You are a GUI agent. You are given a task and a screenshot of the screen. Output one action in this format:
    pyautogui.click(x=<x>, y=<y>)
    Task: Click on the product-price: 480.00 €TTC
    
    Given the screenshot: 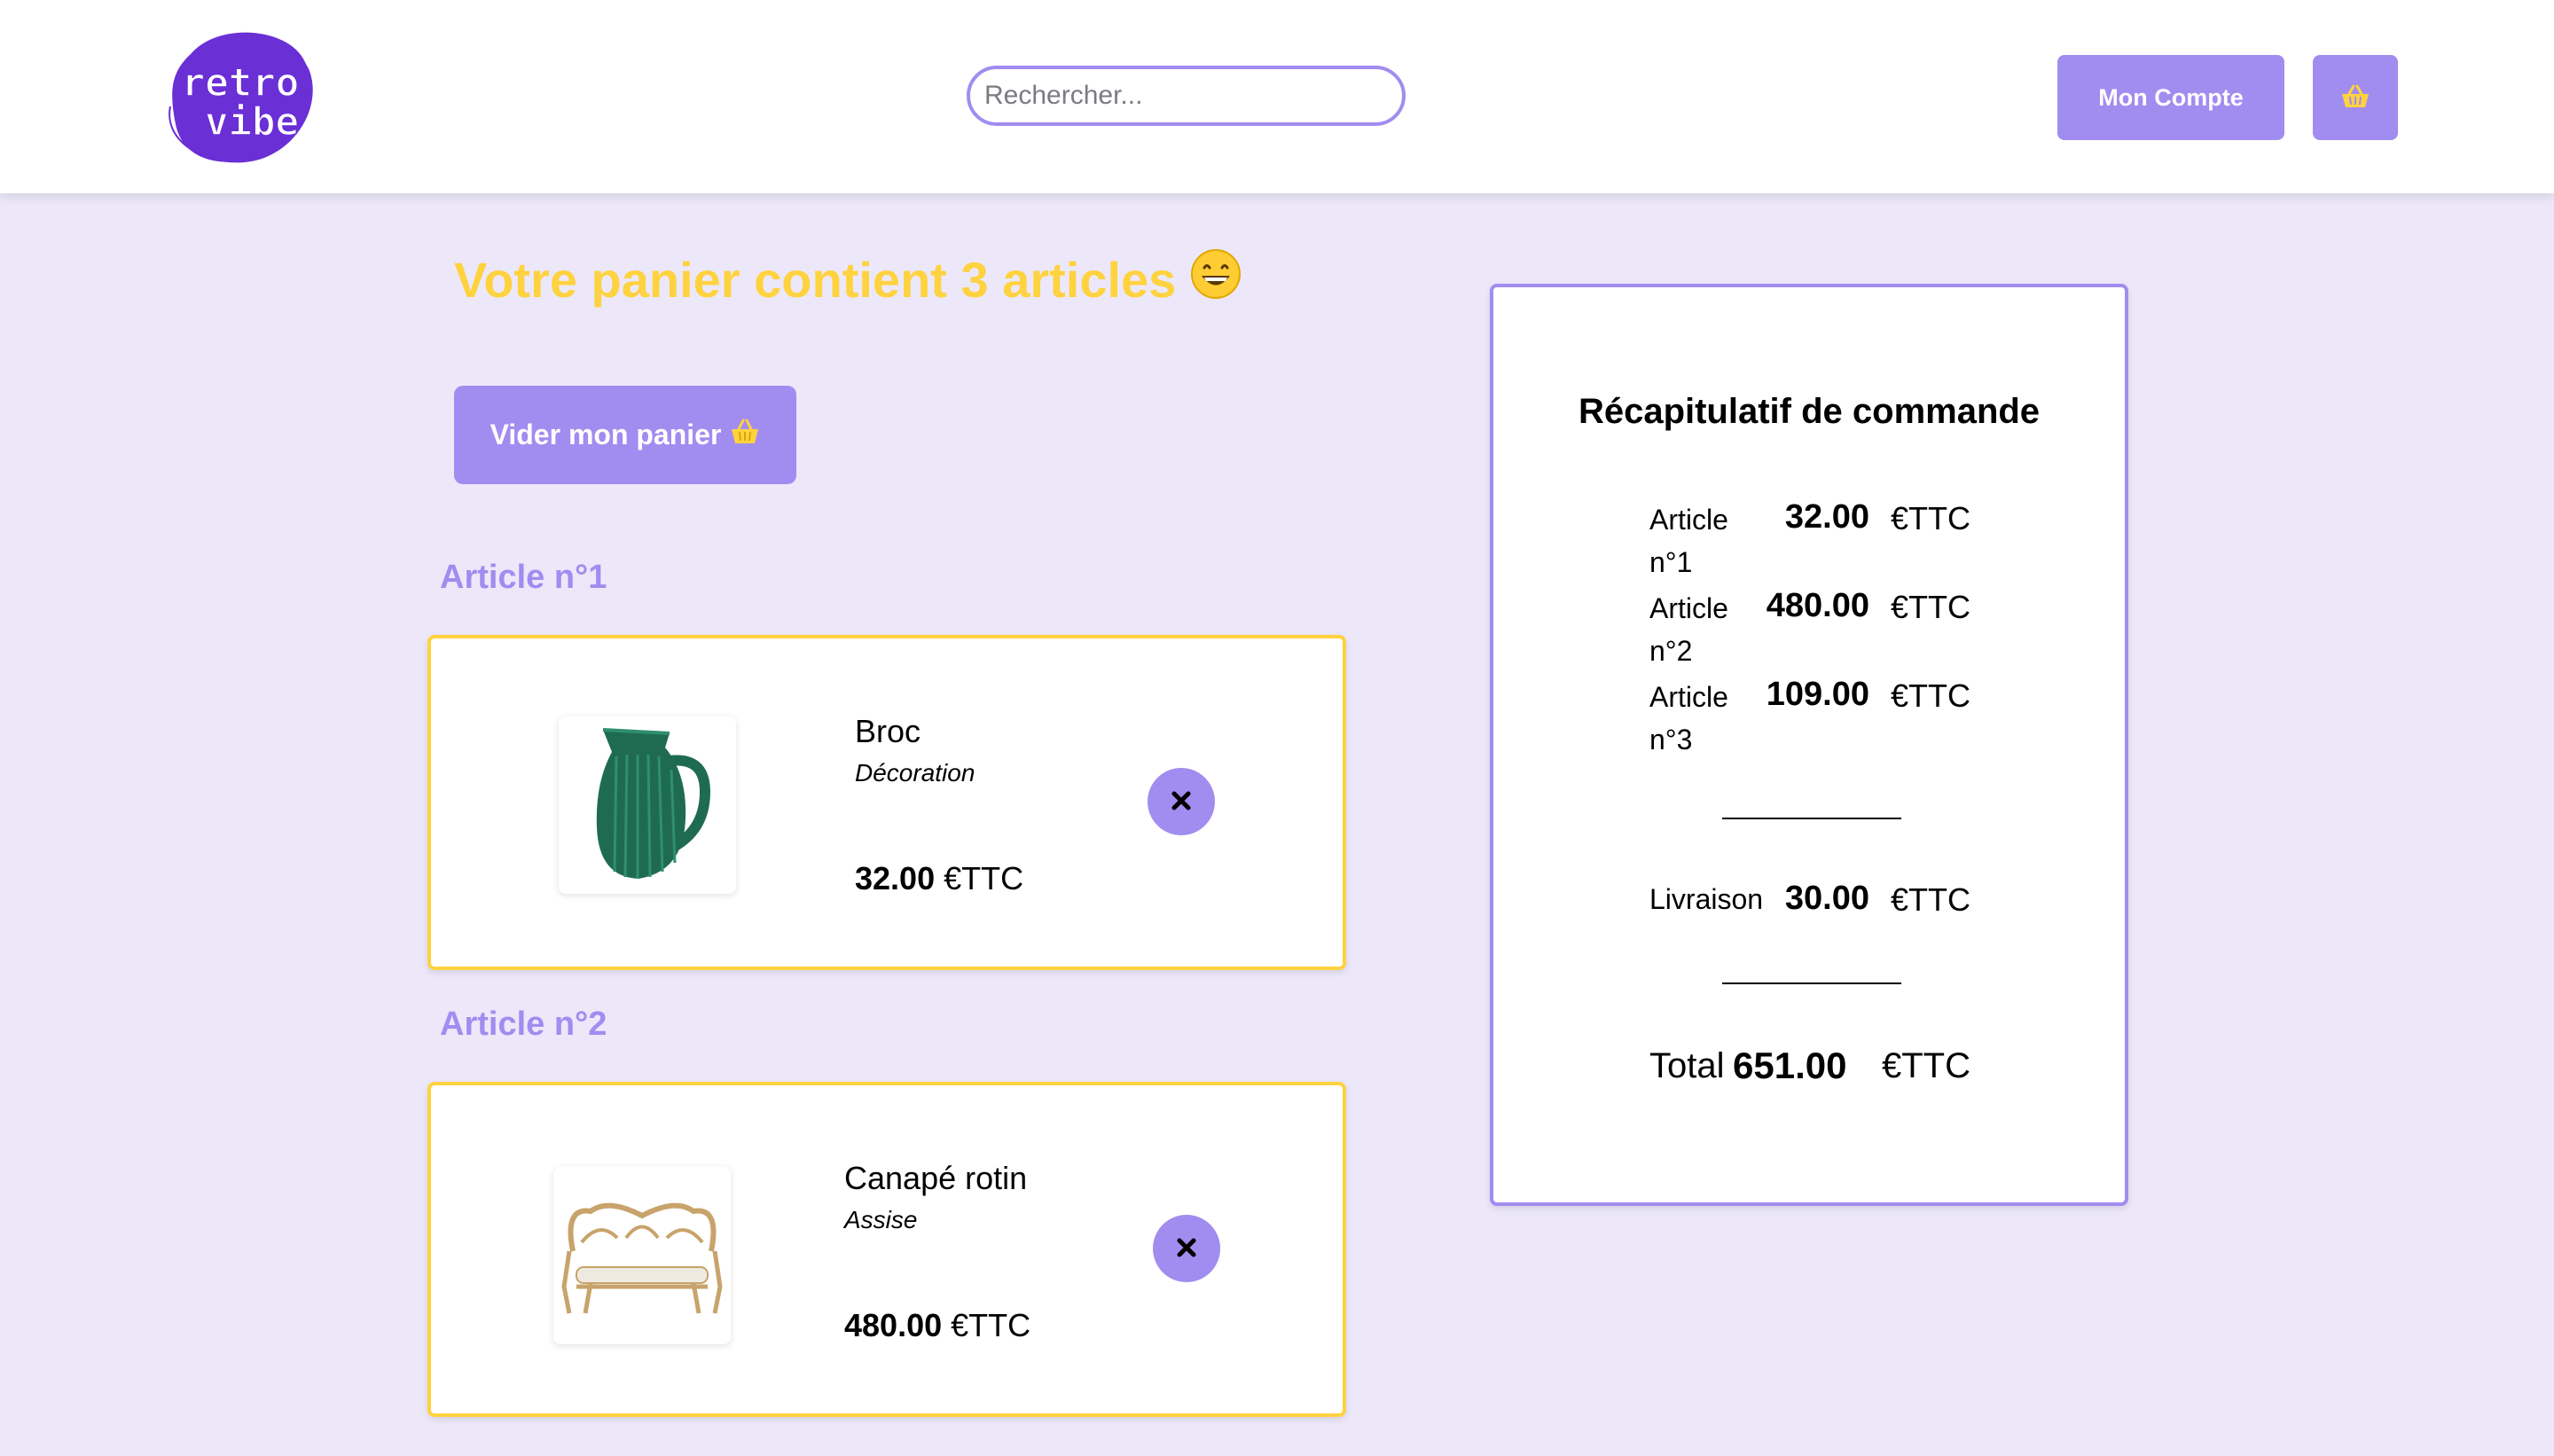 What is the action you would take?
    pyautogui.click(x=937, y=1325)
    